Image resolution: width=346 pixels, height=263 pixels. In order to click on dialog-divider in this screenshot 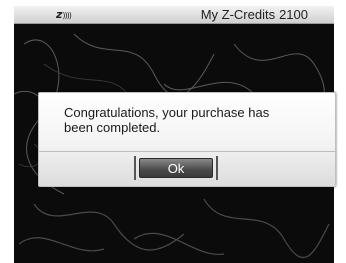, I will do `click(188, 151)`.